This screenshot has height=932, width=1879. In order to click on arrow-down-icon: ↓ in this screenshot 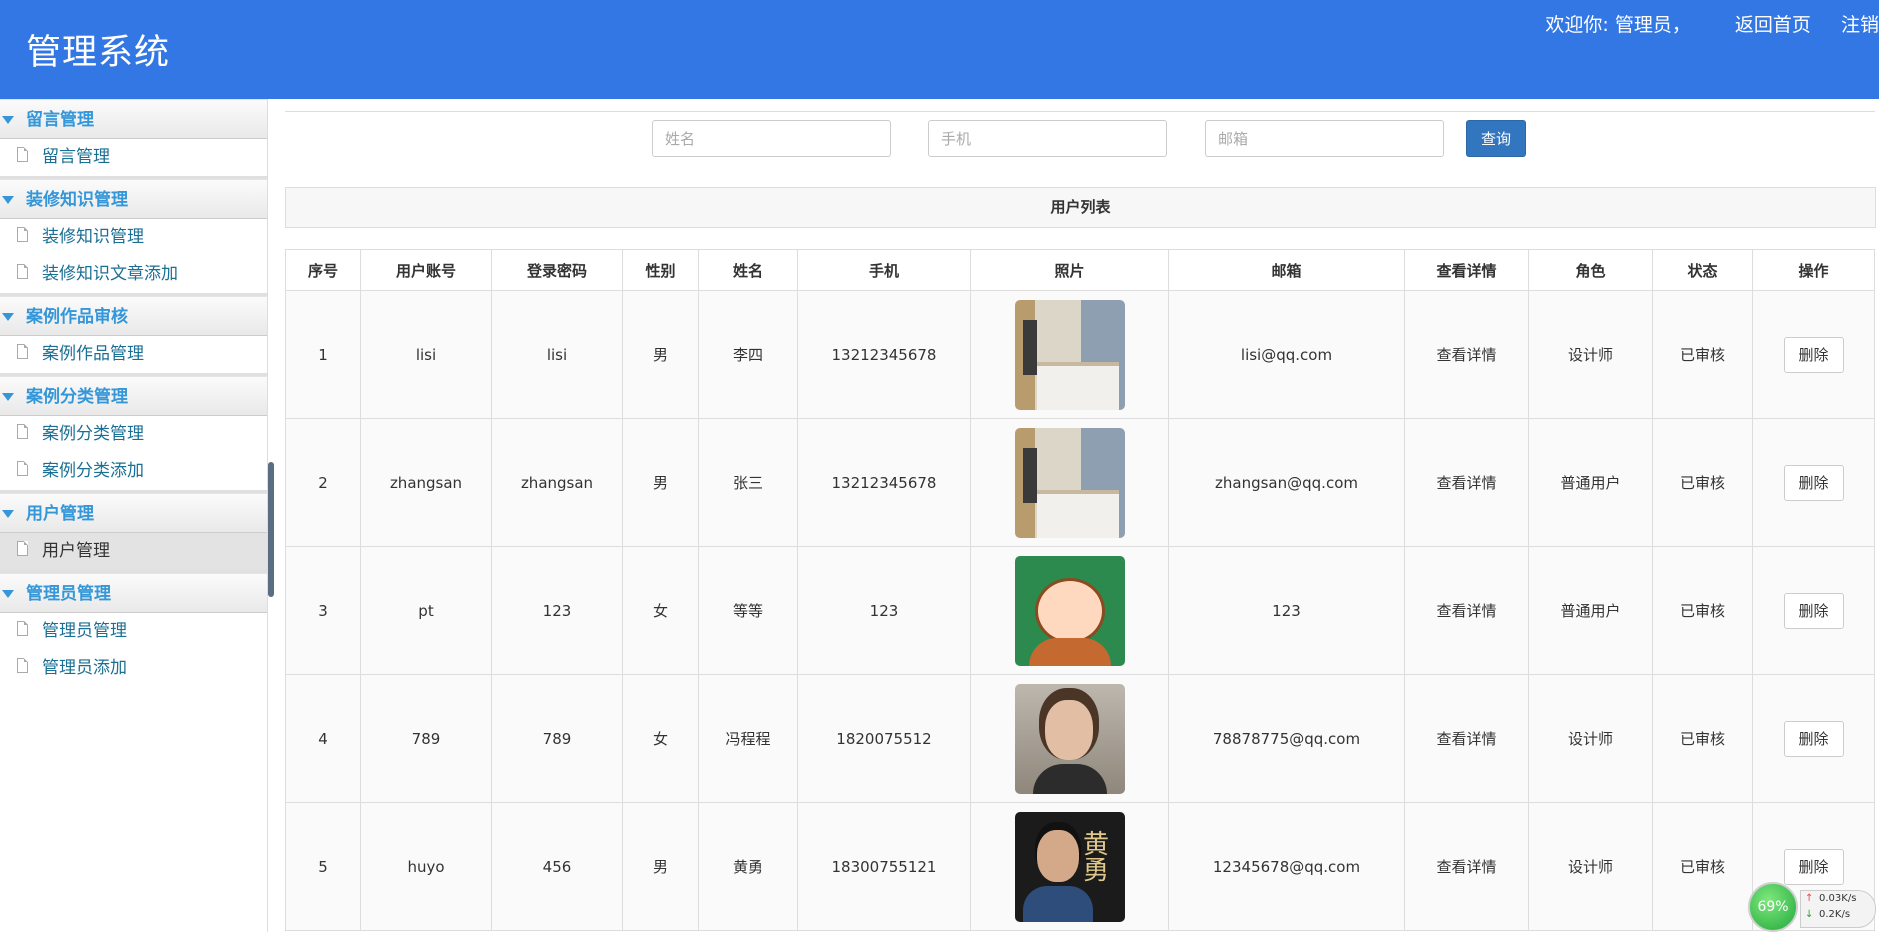, I will do `click(1809, 914)`.